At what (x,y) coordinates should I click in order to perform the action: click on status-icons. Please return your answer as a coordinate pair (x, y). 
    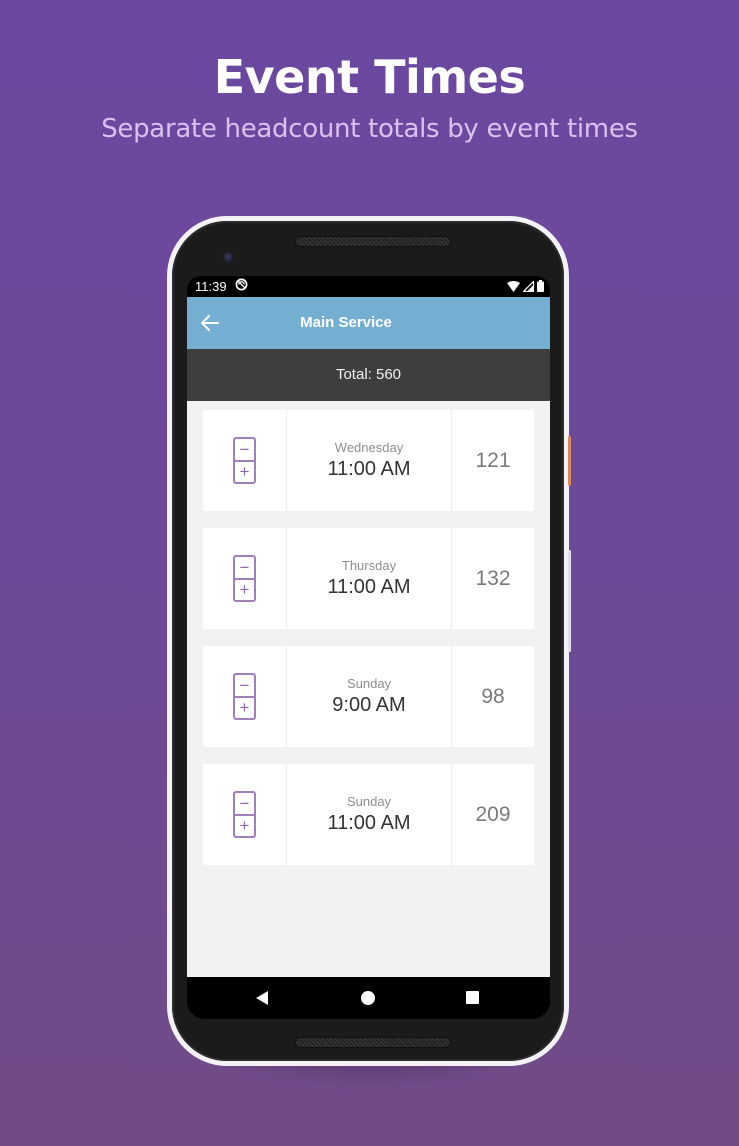
    Looking at the image, I should click on (525, 286).